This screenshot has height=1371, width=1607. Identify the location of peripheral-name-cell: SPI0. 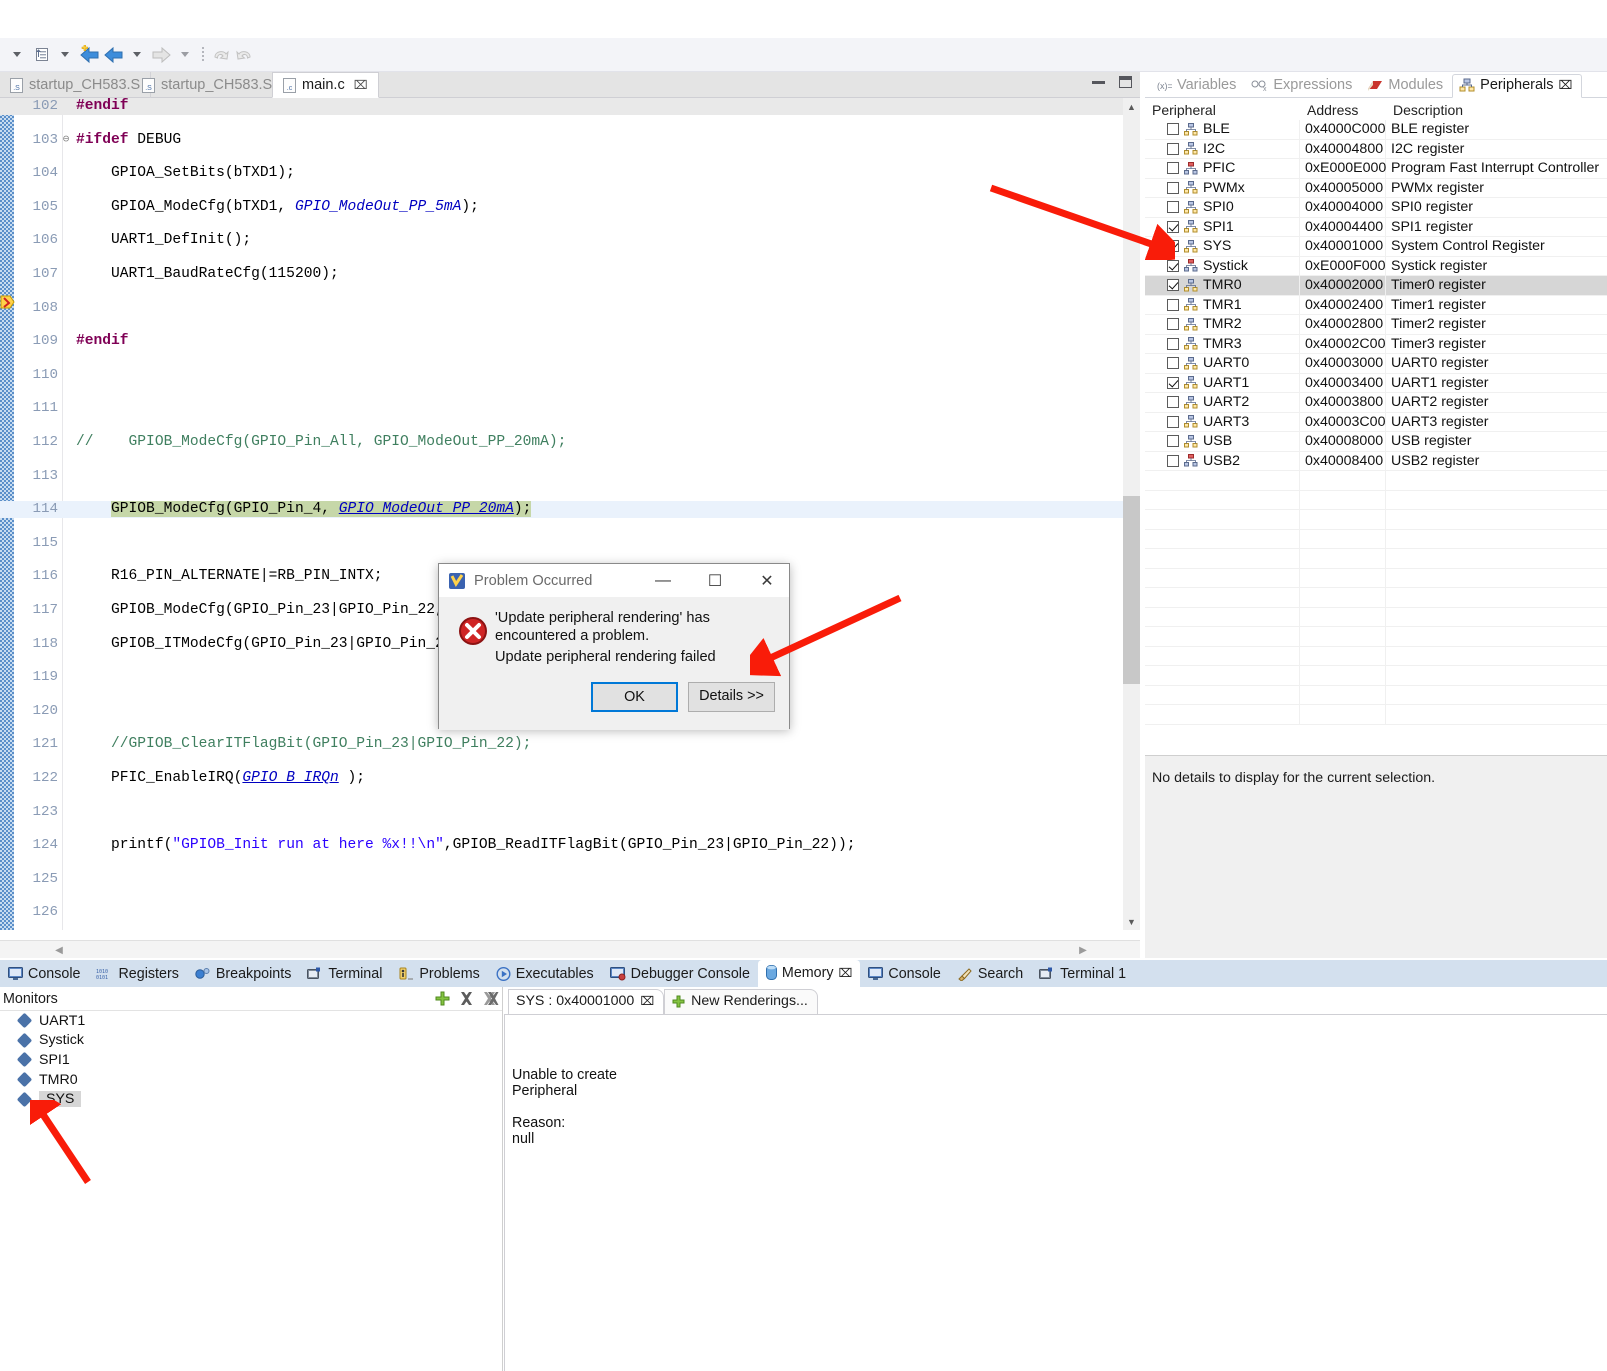
(1222, 207).